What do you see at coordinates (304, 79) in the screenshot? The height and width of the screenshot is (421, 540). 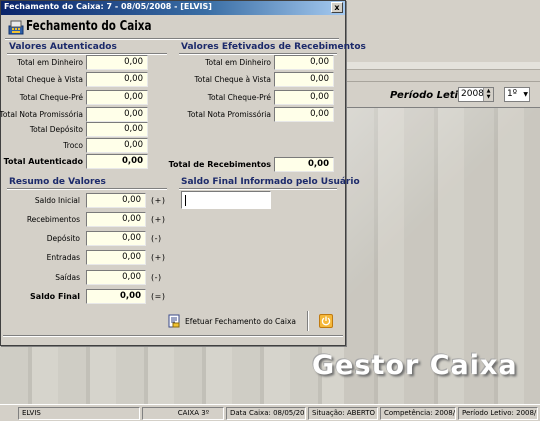 I see `ve-field-cheque-vista: 0,00` at bounding box center [304, 79].